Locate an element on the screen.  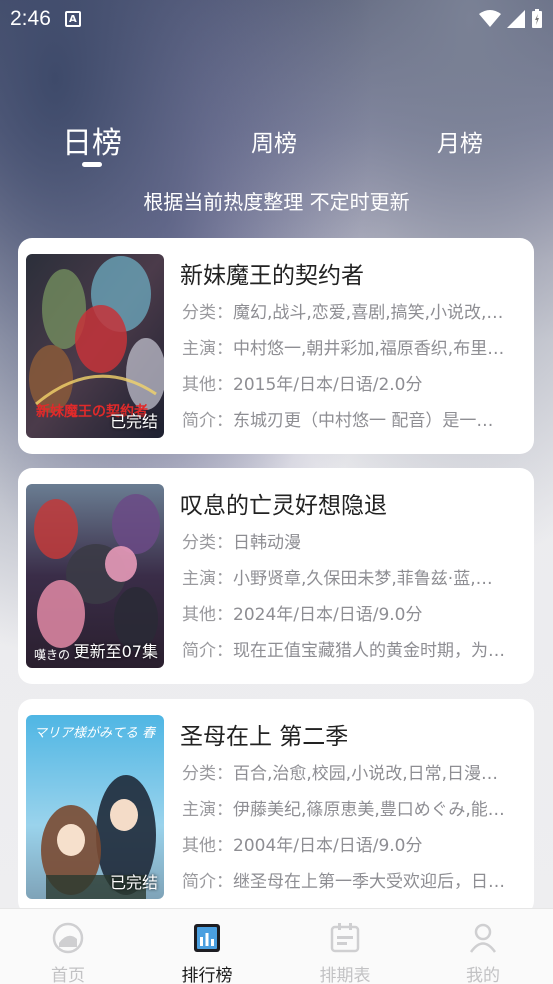
home-icon is located at coordinates (68, 938).